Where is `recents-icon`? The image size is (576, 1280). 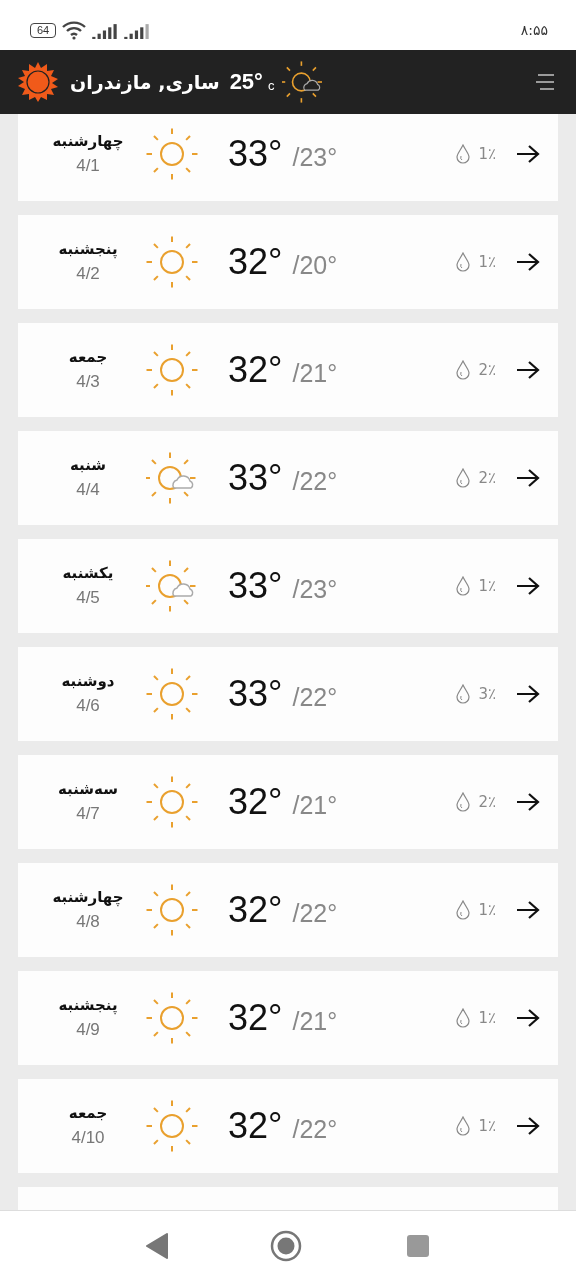
recents-icon is located at coordinates (418, 1245).